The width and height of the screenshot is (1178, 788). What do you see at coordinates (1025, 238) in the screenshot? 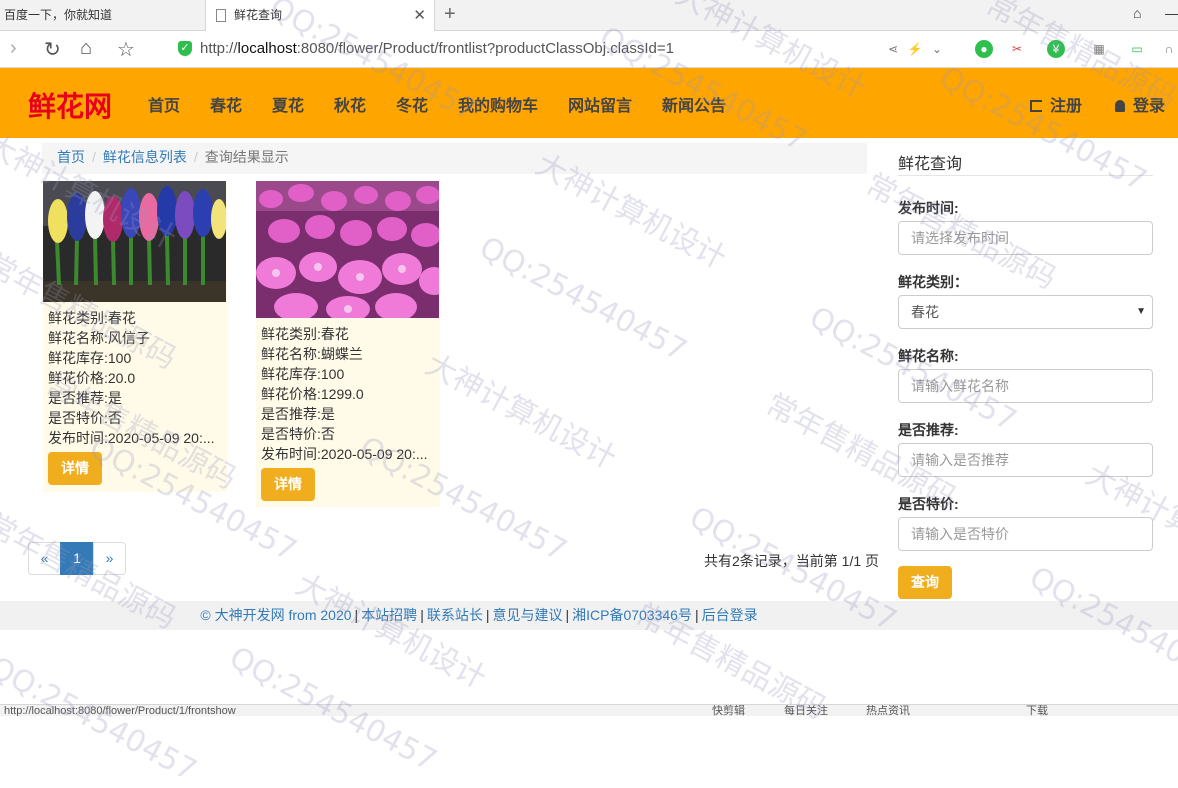
I see `publish-time-input: 请选择发布时间` at bounding box center [1025, 238].